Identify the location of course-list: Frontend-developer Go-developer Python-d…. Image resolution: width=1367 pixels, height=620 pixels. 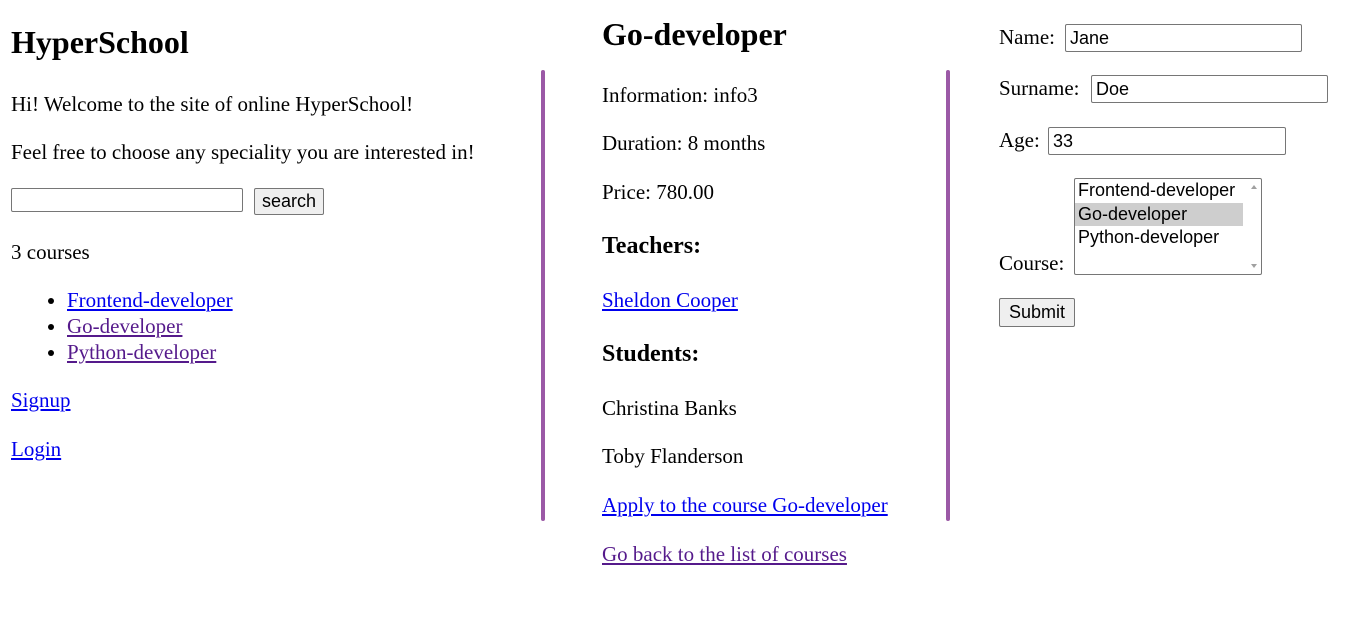
(122, 327).